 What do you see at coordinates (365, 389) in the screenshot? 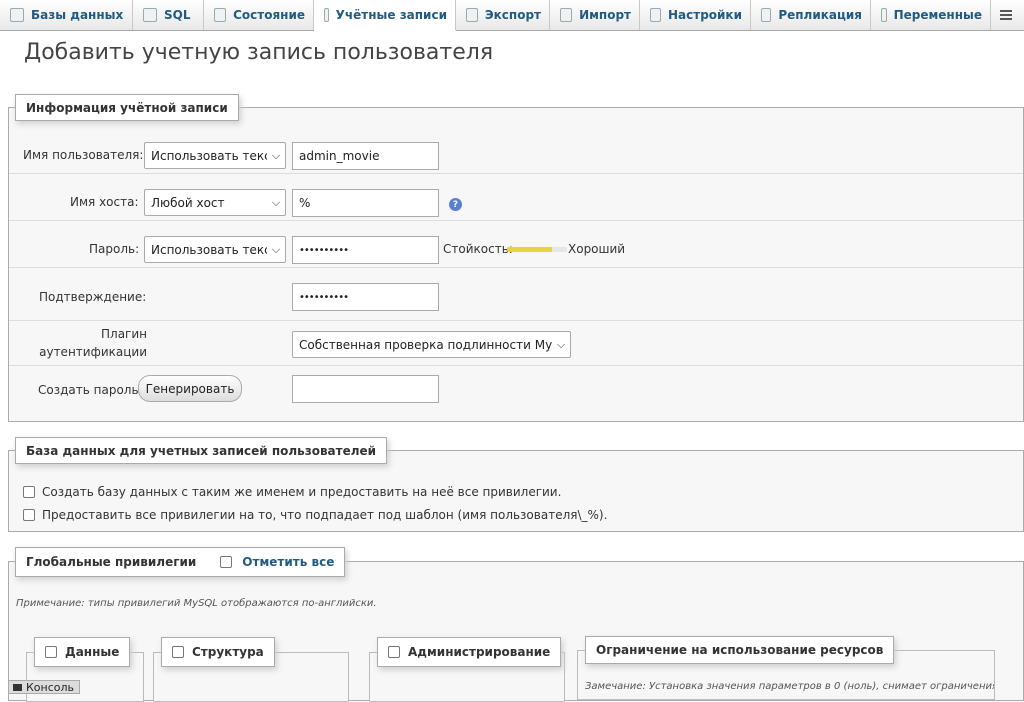
I see `generated-password-input` at bounding box center [365, 389].